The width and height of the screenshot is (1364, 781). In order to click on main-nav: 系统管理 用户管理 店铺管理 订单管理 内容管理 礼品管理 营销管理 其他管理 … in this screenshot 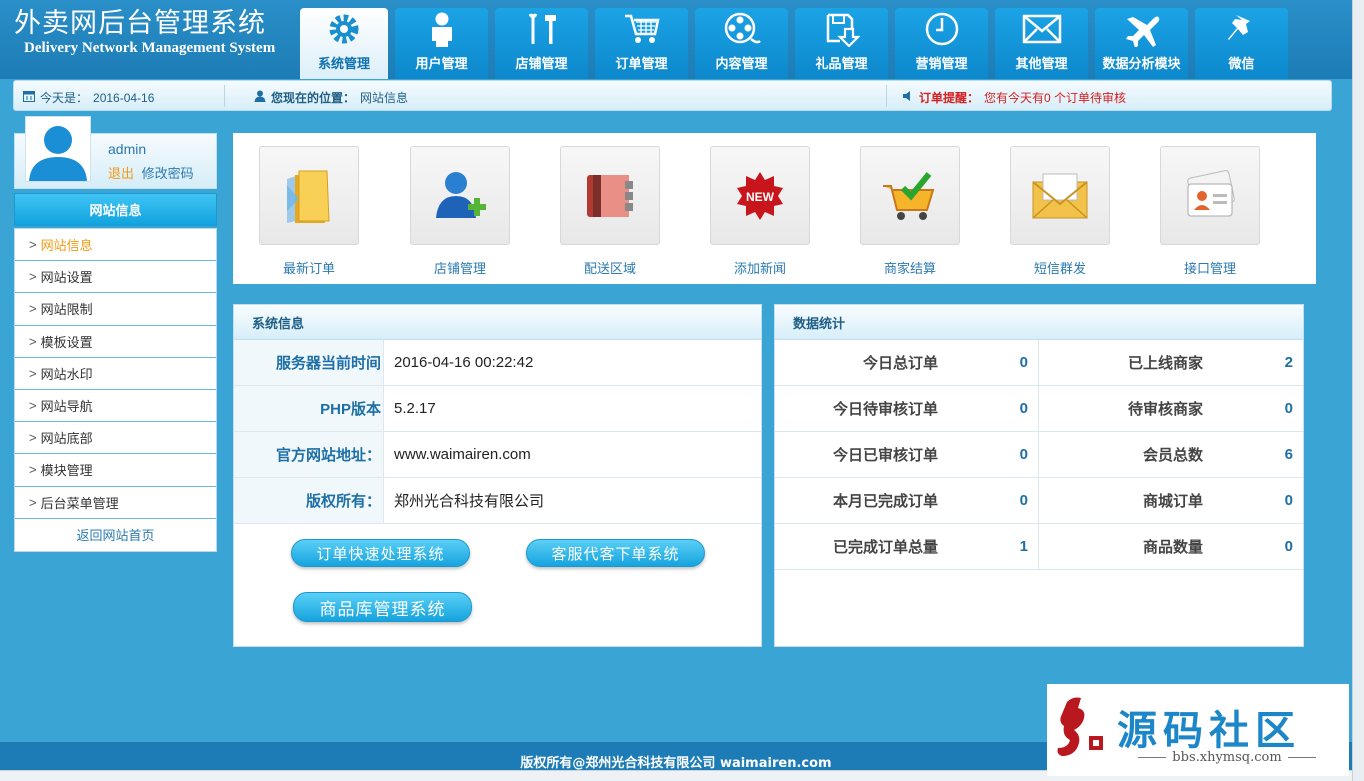, I will do `click(794, 43)`.